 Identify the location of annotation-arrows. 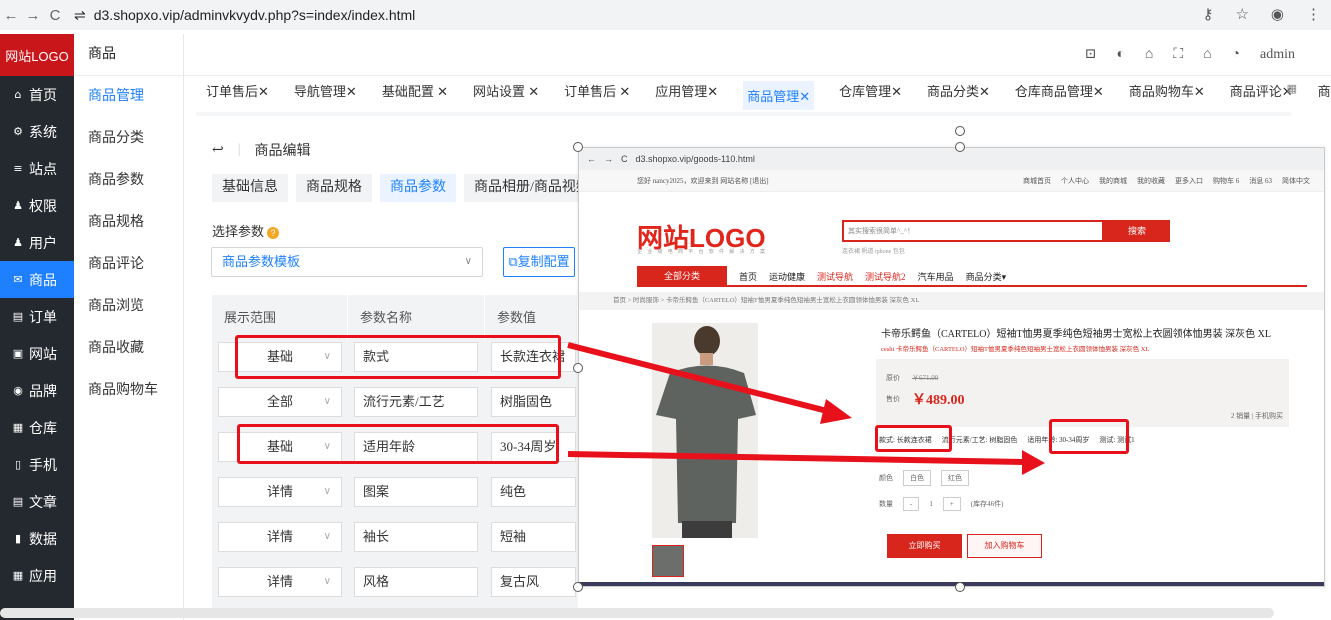
(806, 408).